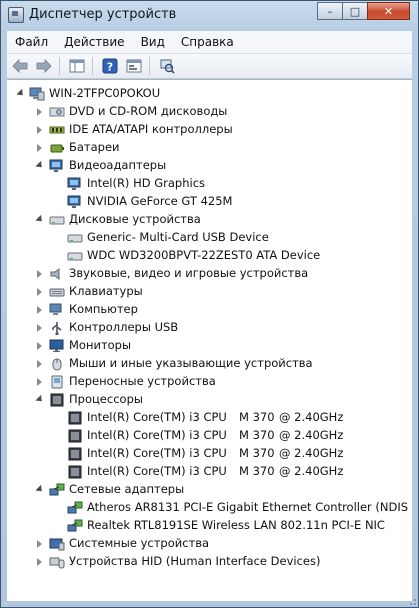 The width and height of the screenshot is (419, 608). What do you see at coordinates (204, 255) in the screenshot?
I see `tree-device-label: WDC WD3200BPVT-22ZEST0 ATA Device` at bounding box center [204, 255].